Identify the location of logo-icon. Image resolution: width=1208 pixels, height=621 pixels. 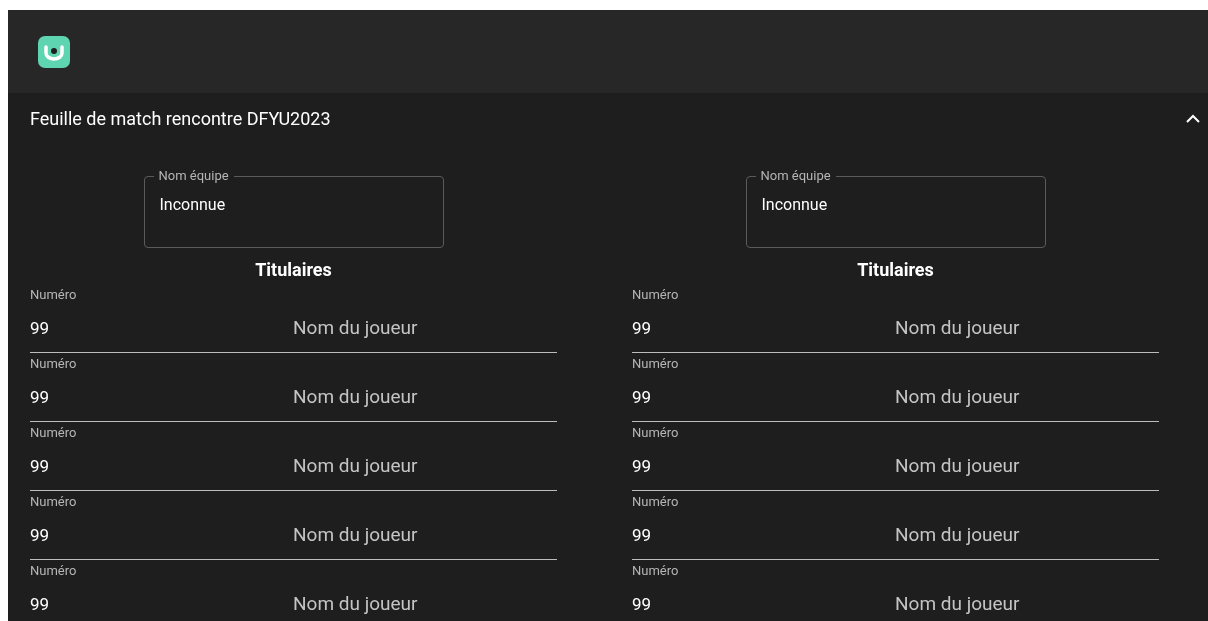
(54, 51).